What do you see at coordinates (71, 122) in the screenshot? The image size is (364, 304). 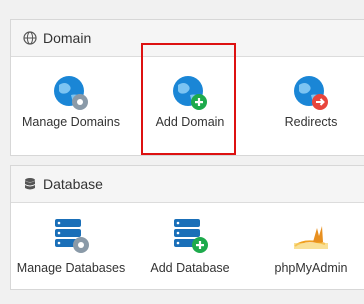 I see `manage-domains-label: Manage Domains` at bounding box center [71, 122].